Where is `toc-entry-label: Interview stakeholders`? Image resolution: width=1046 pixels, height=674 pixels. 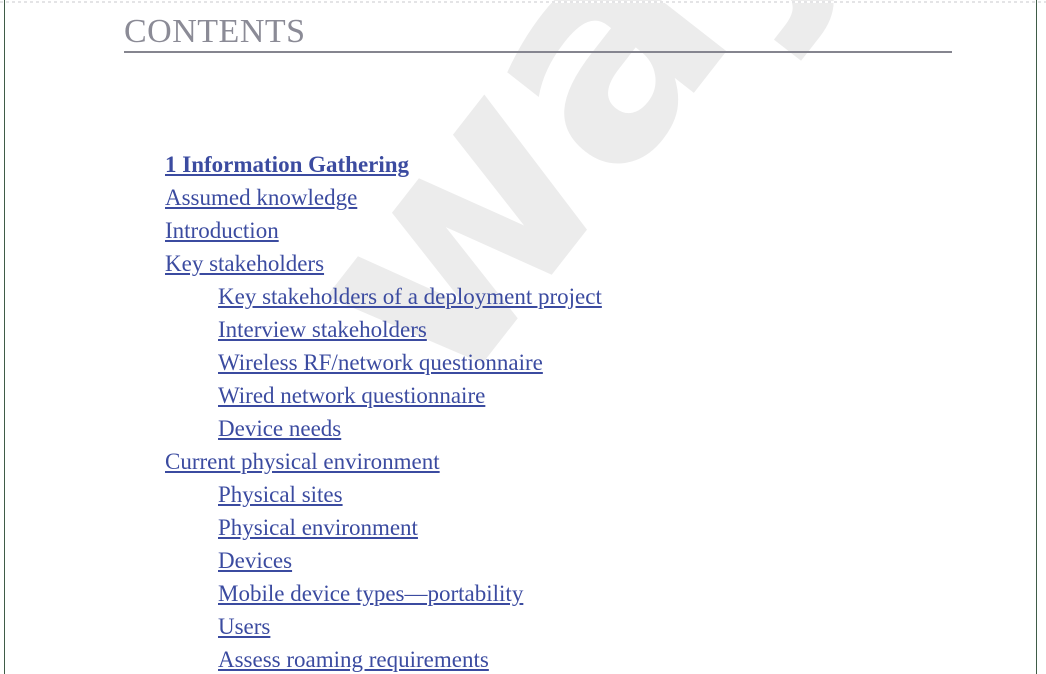
toc-entry-label: Interview stakeholders is located at coordinates (322, 329).